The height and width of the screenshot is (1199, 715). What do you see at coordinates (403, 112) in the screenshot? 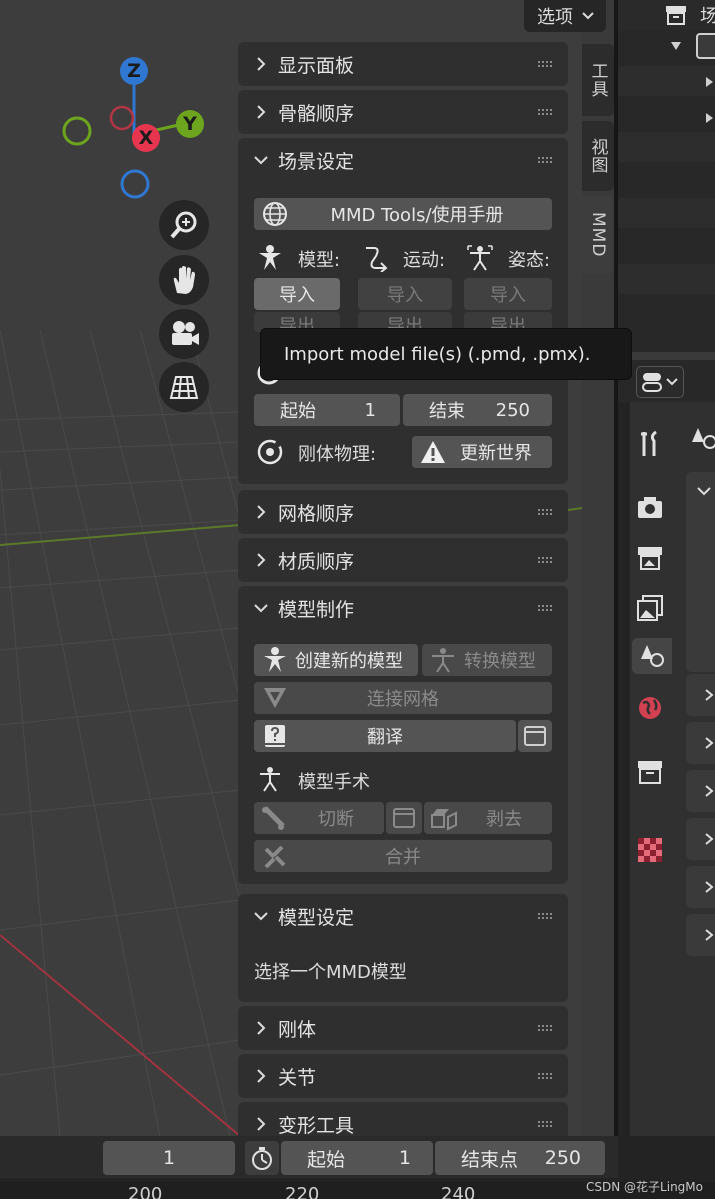
I see `panel-bone-order: 骨骼顺序` at bounding box center [403, 112].